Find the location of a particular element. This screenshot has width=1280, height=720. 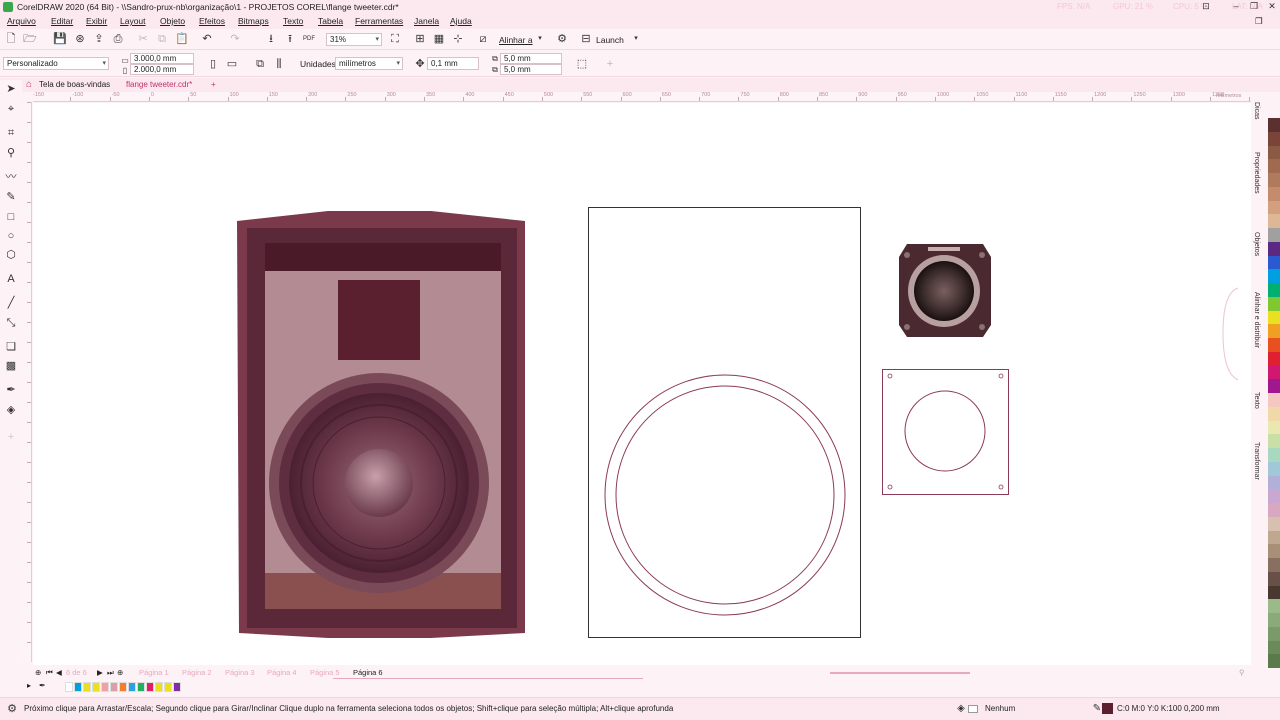

save-icon: 💾 is located at coordinates (60, 39).